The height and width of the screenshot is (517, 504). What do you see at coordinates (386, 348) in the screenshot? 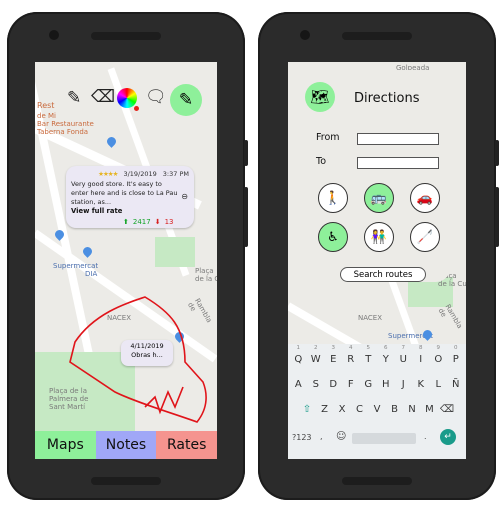
I see `key-hint: 6` at bounding box center [386, 348].